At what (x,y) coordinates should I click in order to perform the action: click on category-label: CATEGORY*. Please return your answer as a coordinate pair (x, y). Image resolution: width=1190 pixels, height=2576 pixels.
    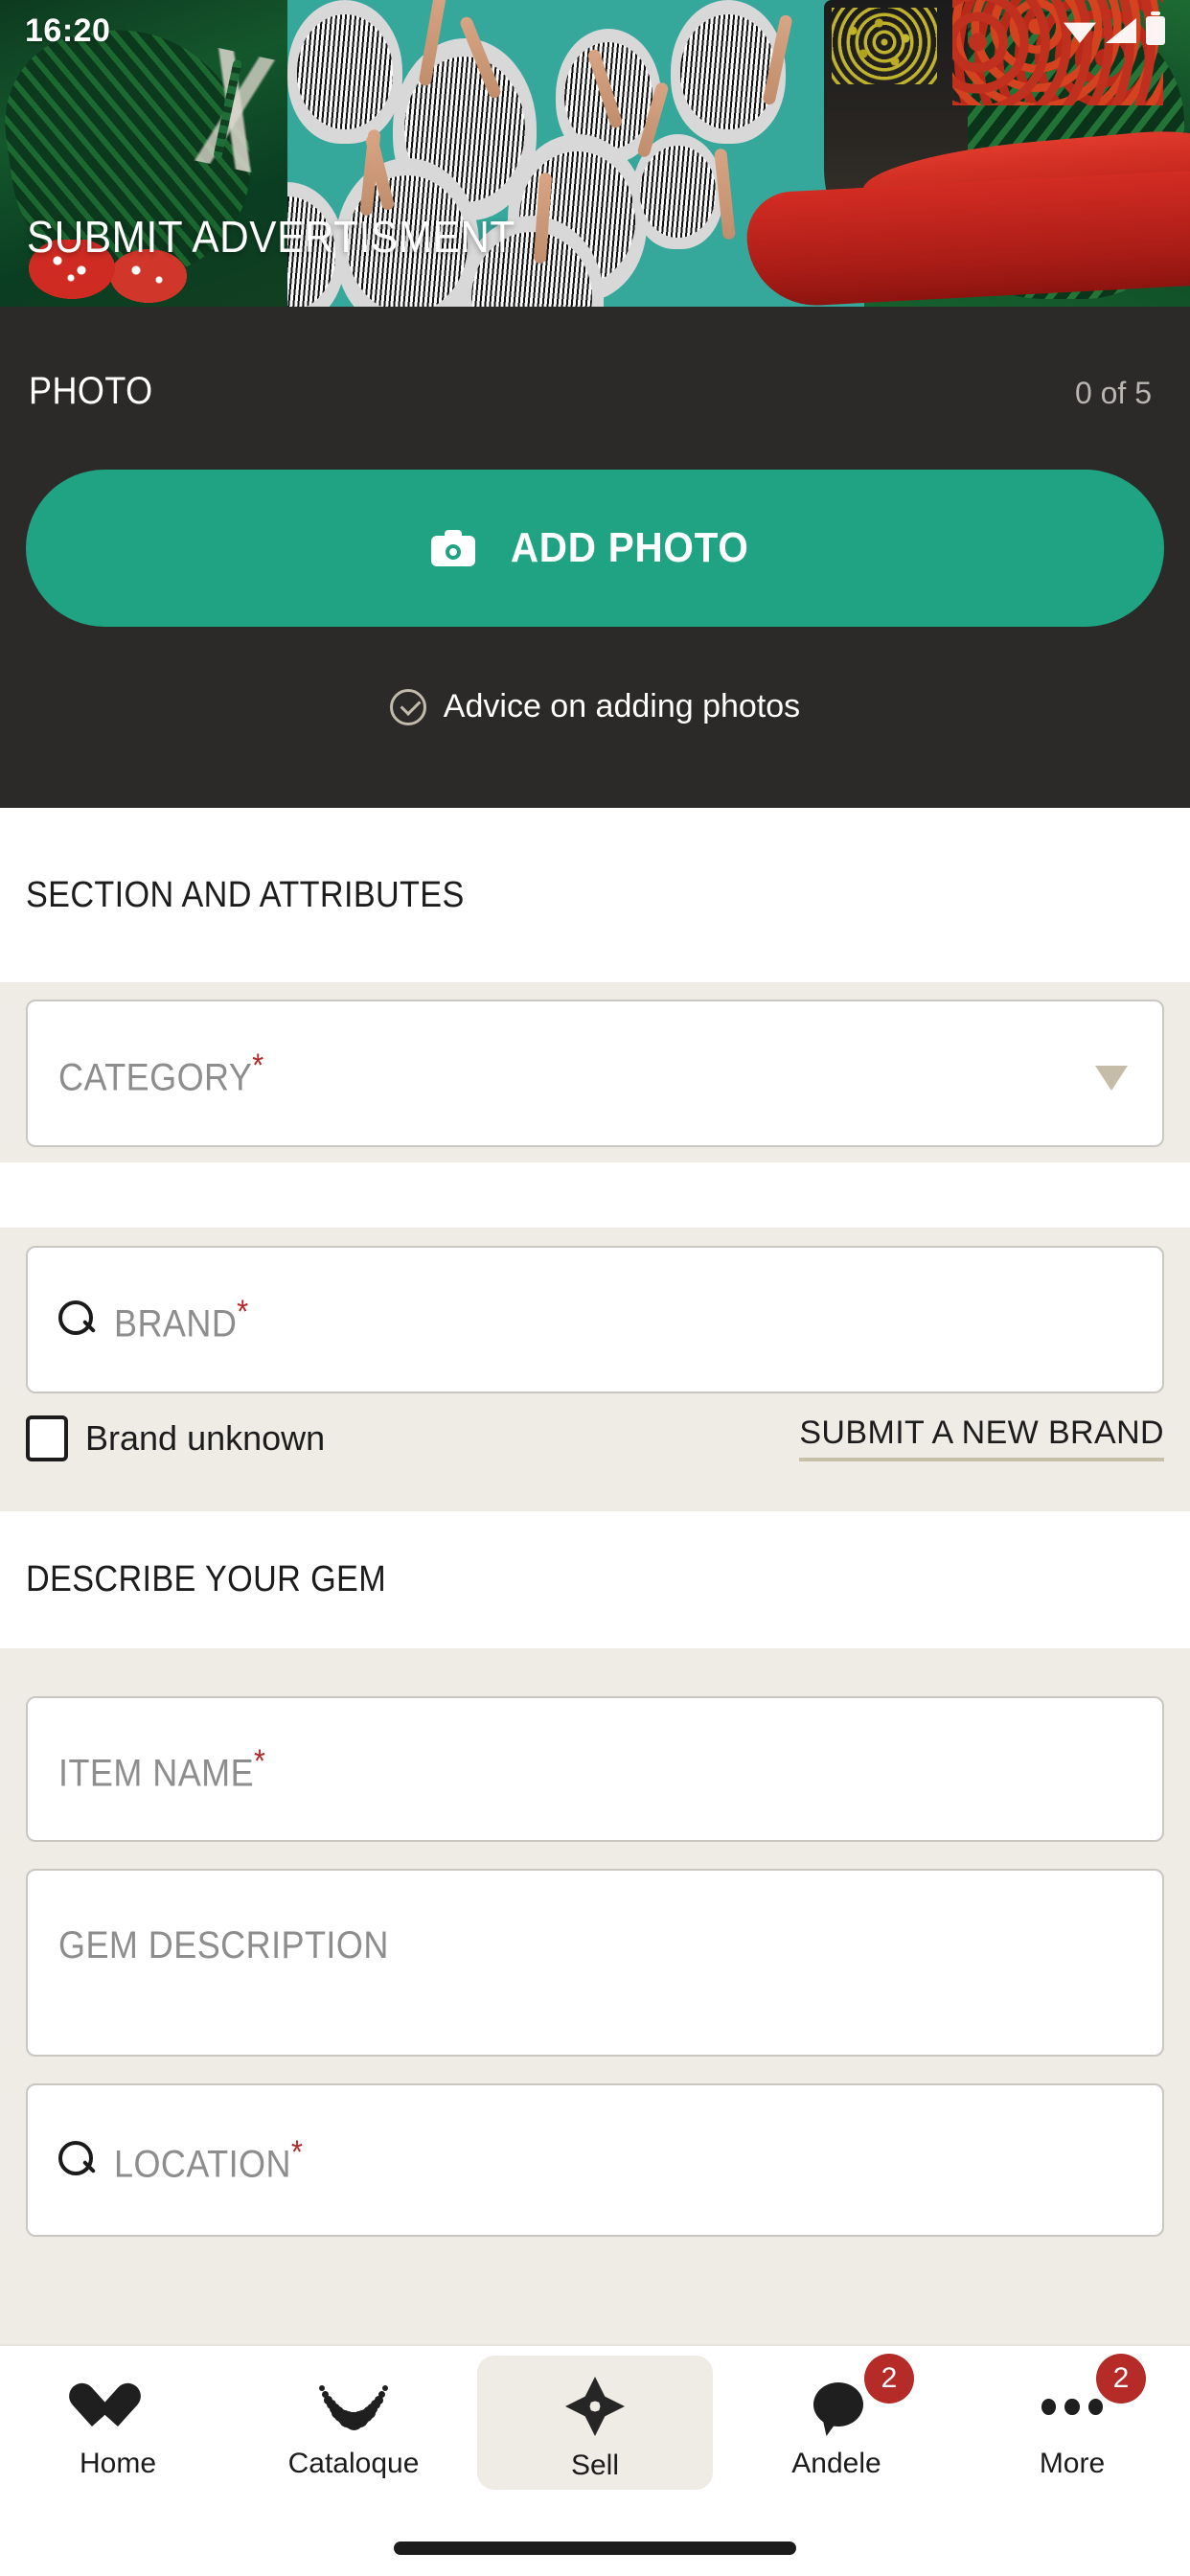
    Looking at the image, I should click on (161, 1072).